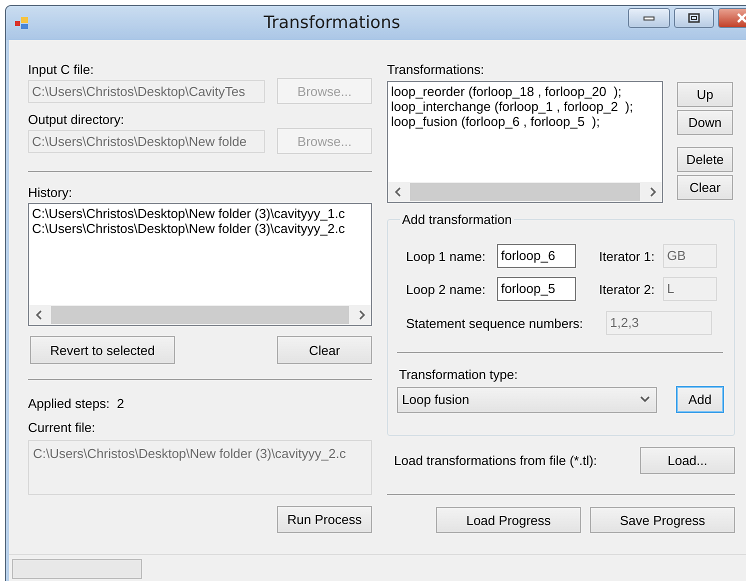  Describe the element at coordinates (446, 289) in the screenshot. I see `field-label: Loop 2 name:` at that location.